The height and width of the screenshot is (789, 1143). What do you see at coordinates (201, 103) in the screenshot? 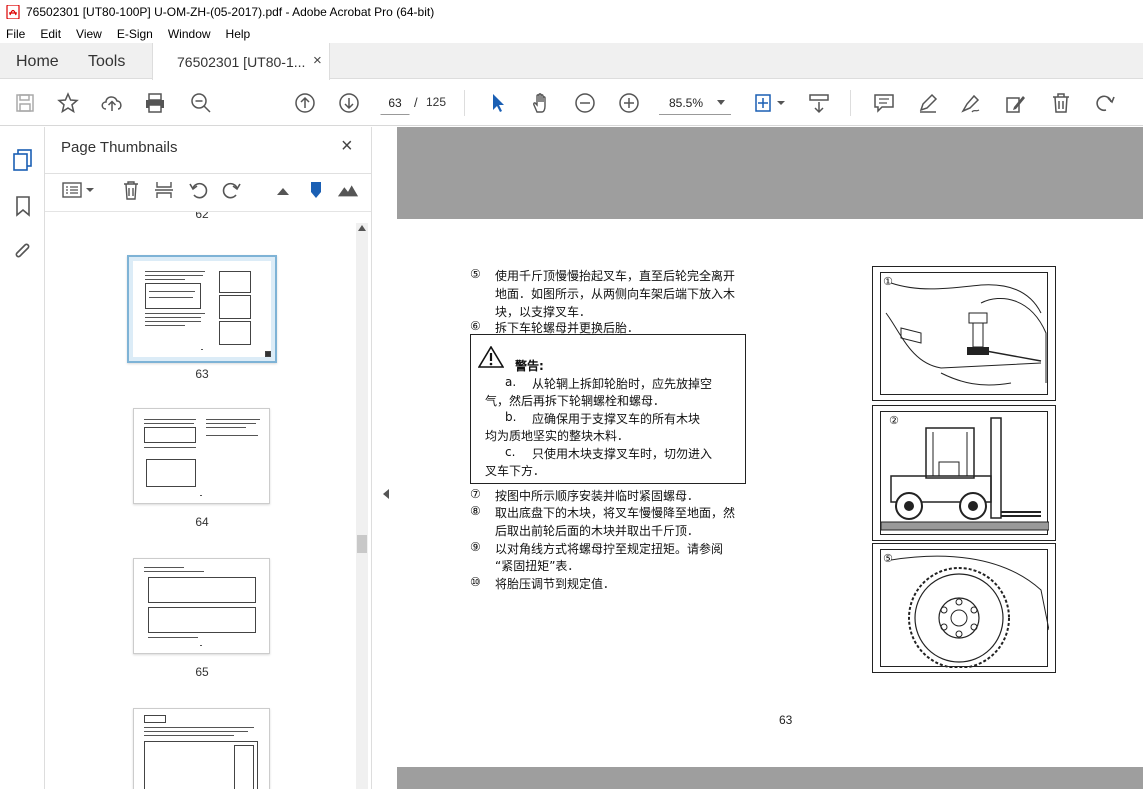
I see `zoom-search-icon` at bounding box center [201, 103].